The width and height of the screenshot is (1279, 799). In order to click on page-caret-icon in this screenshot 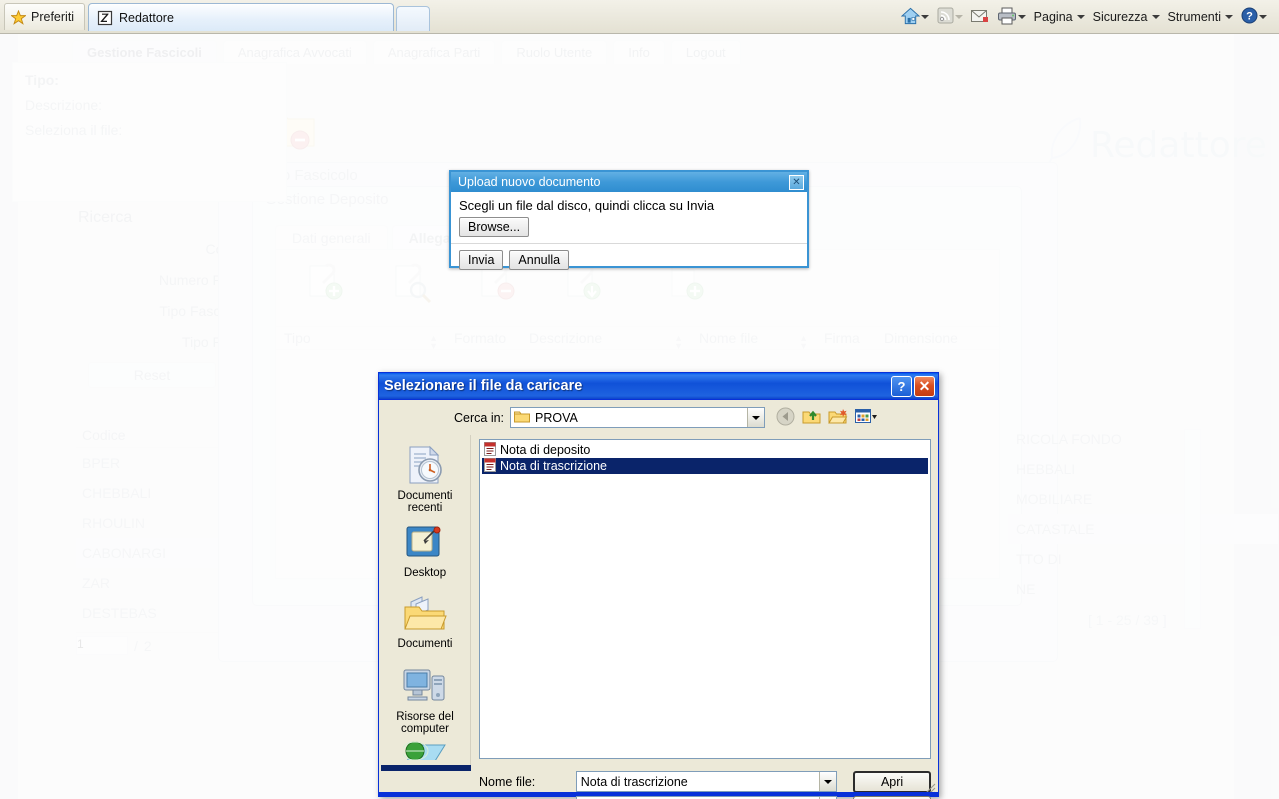, I will do `click(1080, 17)`.